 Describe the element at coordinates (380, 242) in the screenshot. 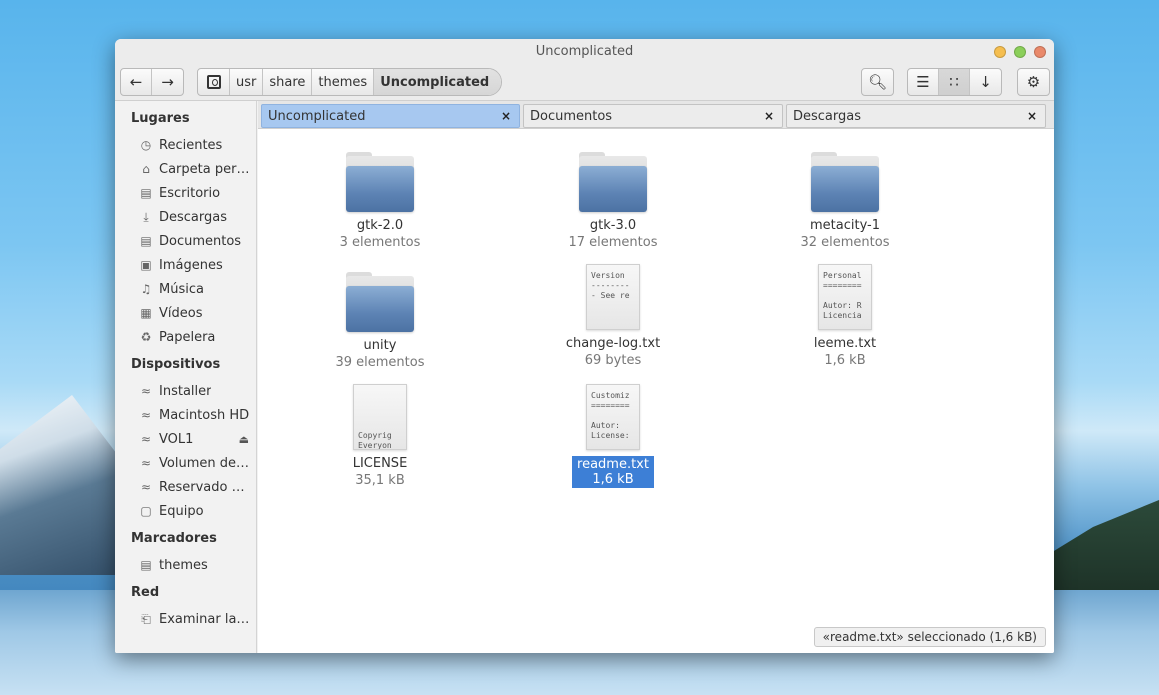

I see `file-meta: 3 elementos` at that location.